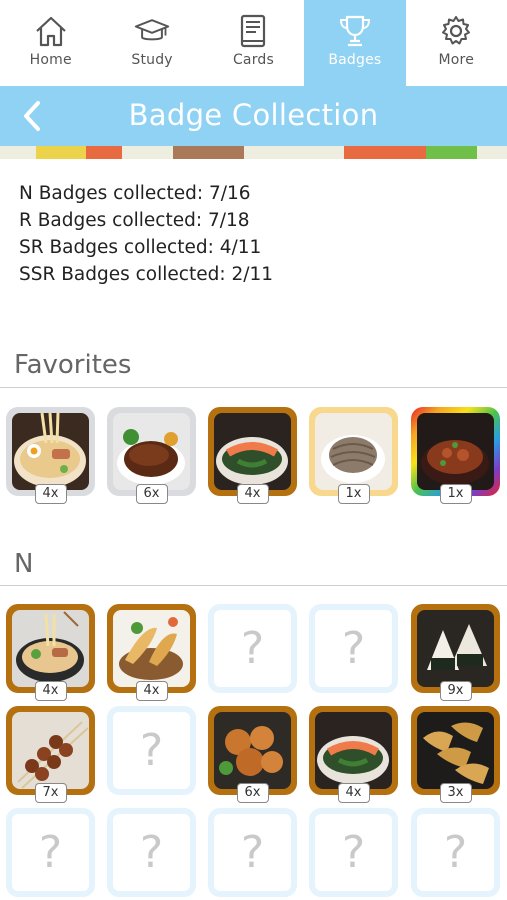 The height and width of the screenshot is (900, 507). I want to click on tempura-image, so click(151, 648).